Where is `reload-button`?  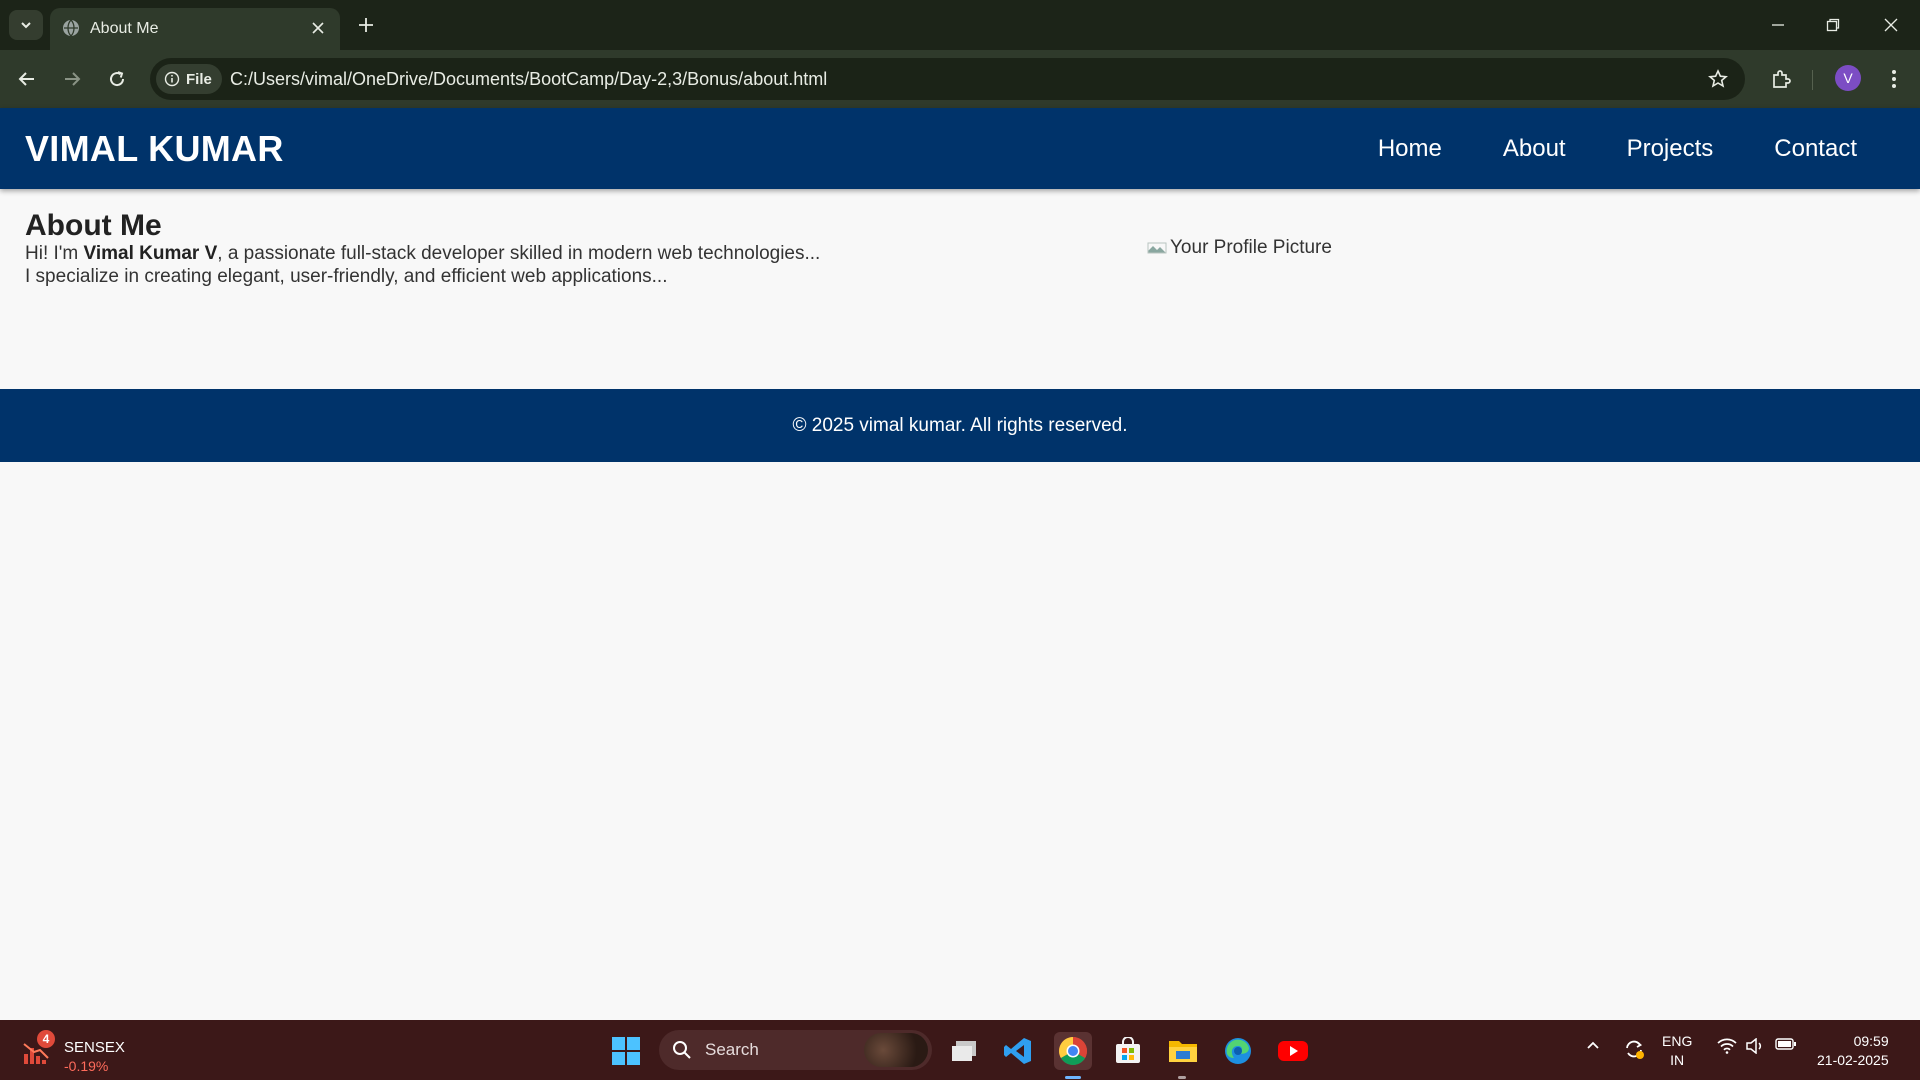 reload-button is located at coordinates (117, 79).